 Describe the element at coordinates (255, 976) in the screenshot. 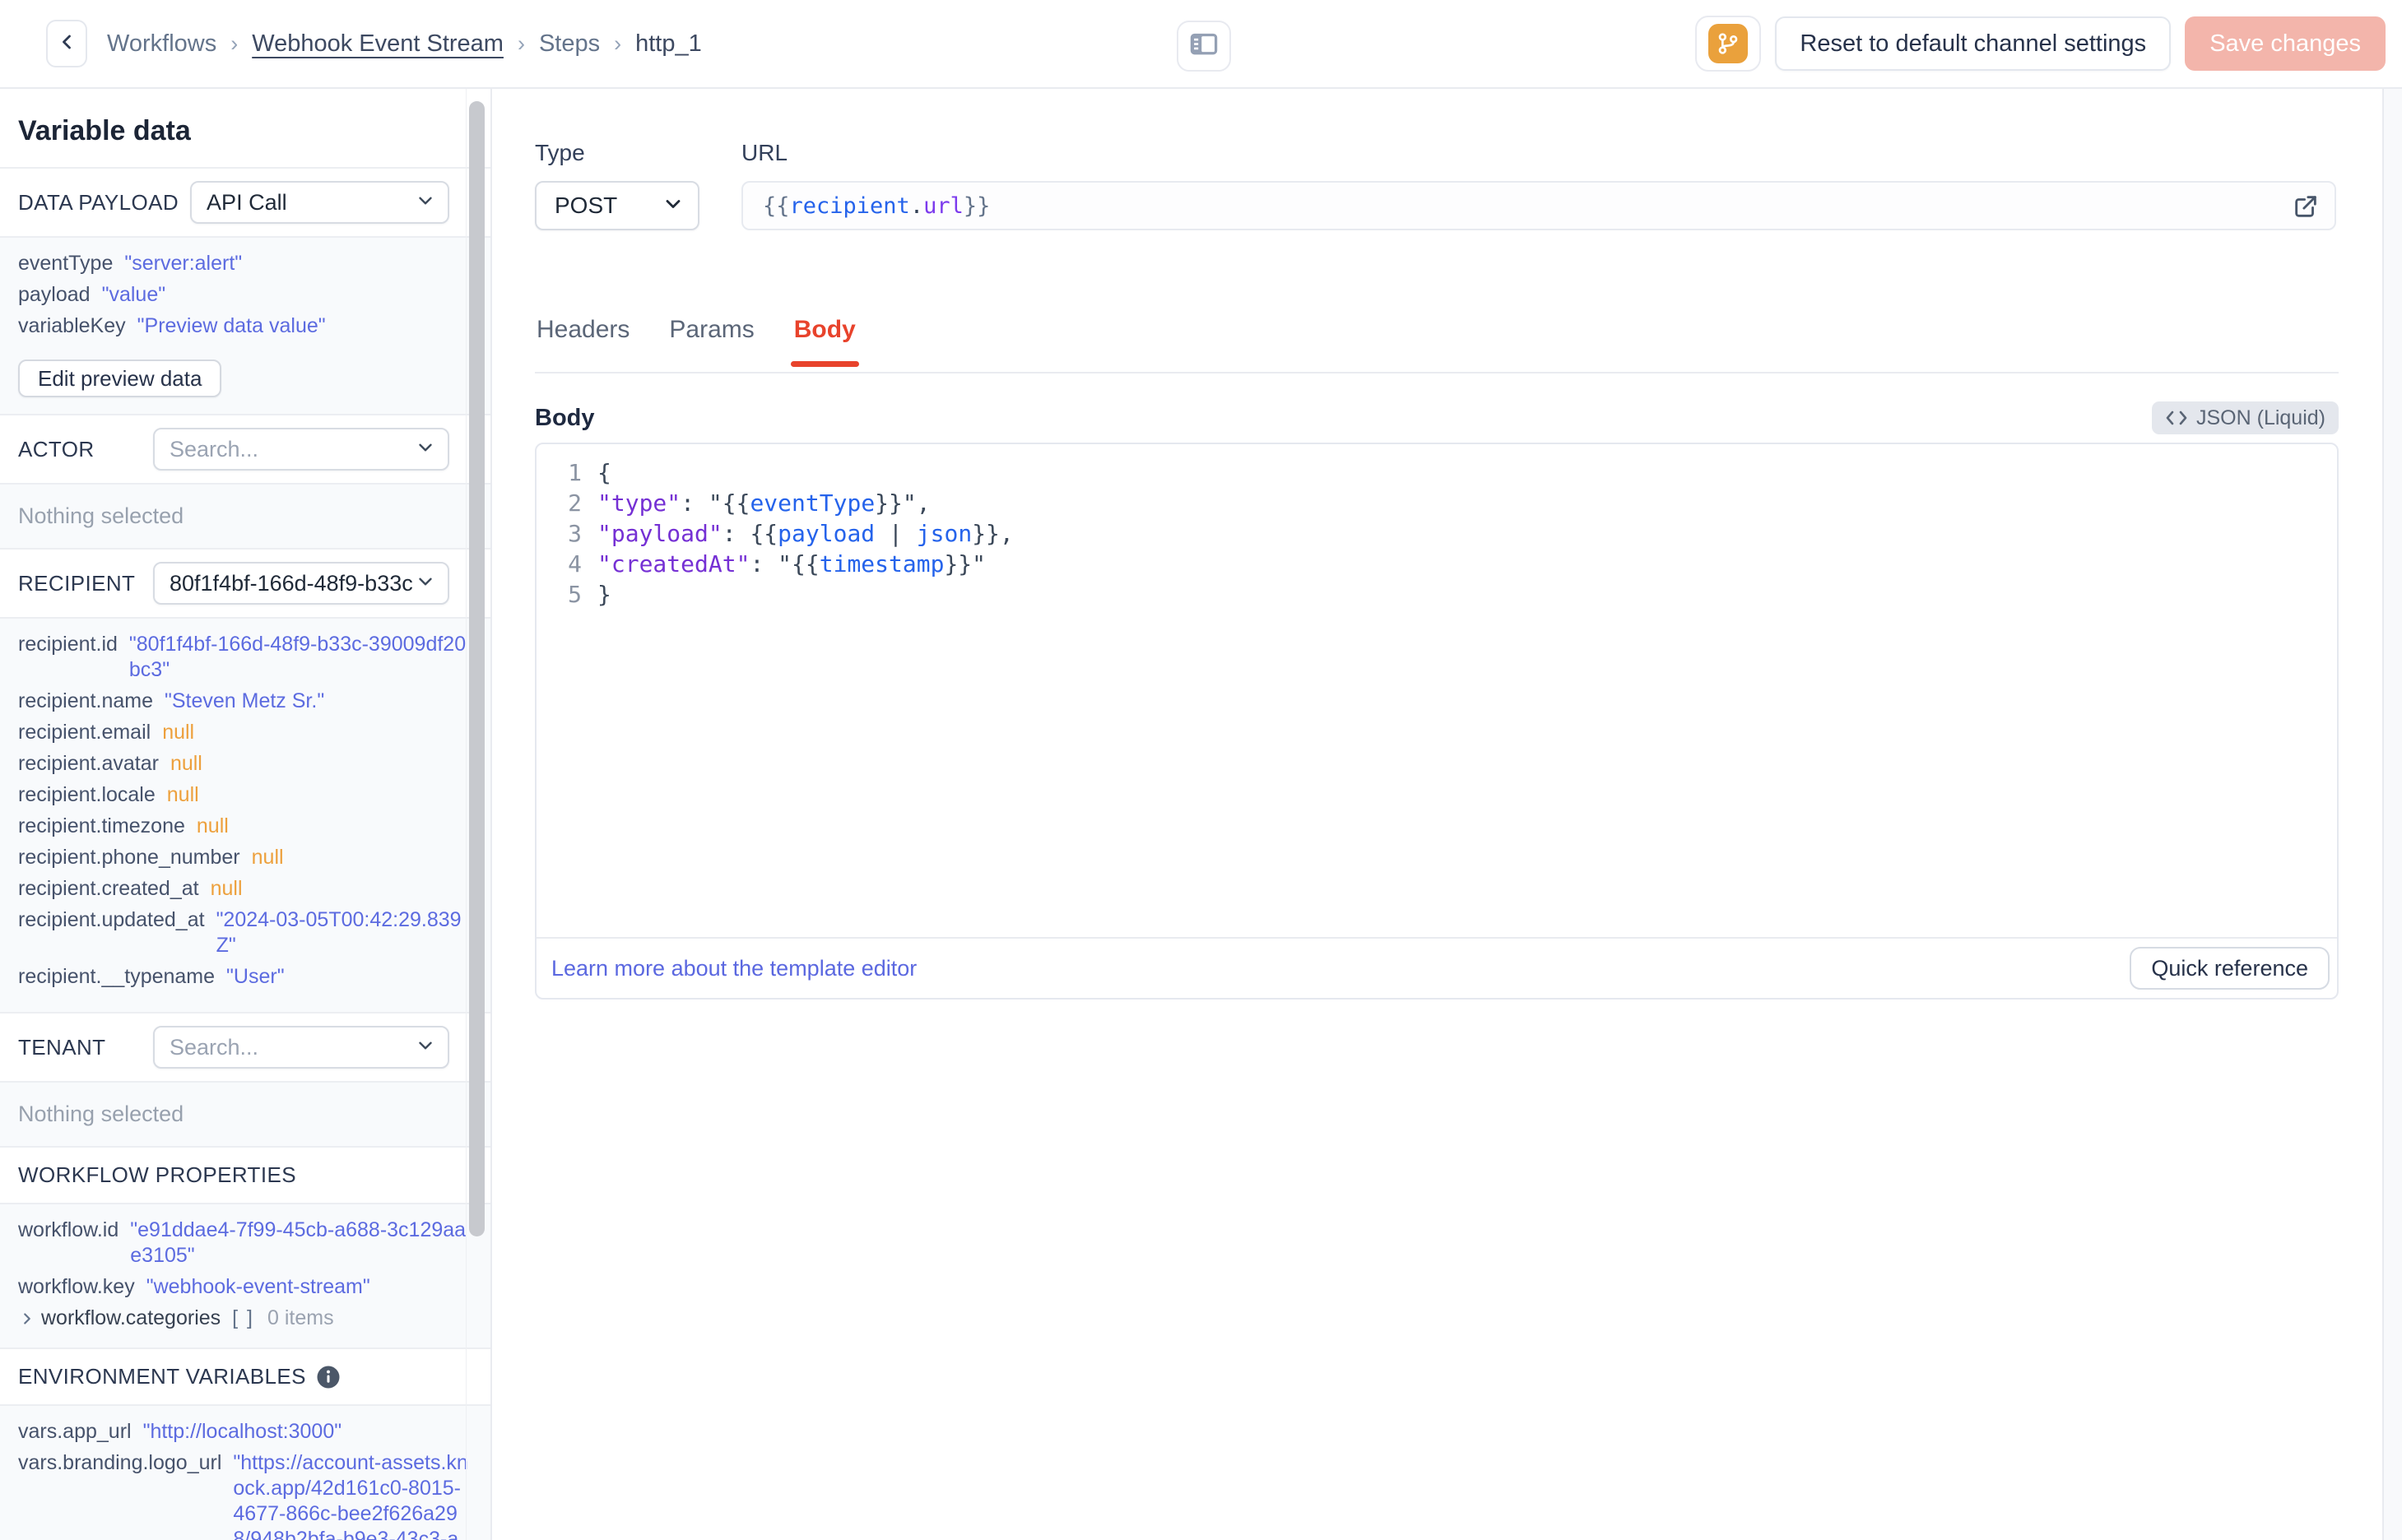

I see `kv-value: "User"` at that location.